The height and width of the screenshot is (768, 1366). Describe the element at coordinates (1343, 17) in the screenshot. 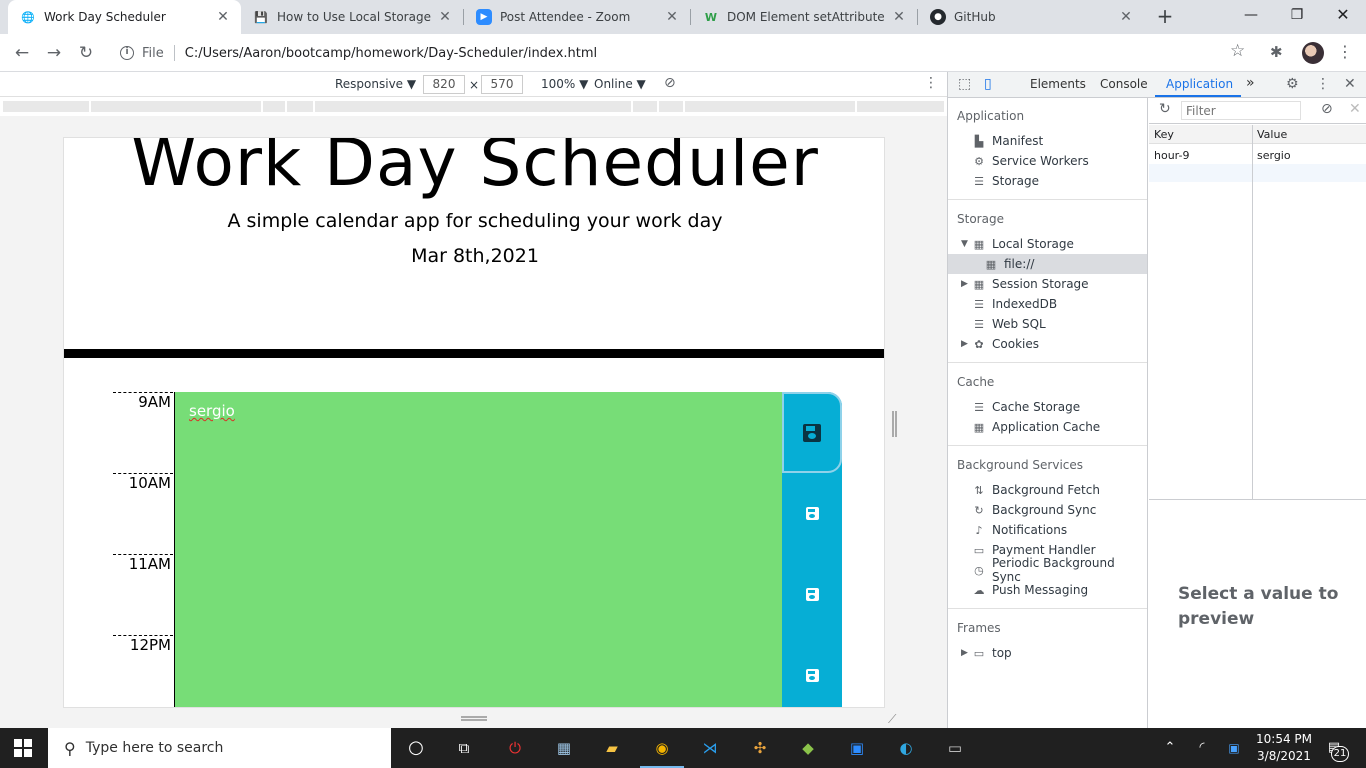

I see `close-window-icon: ✕` at that location.